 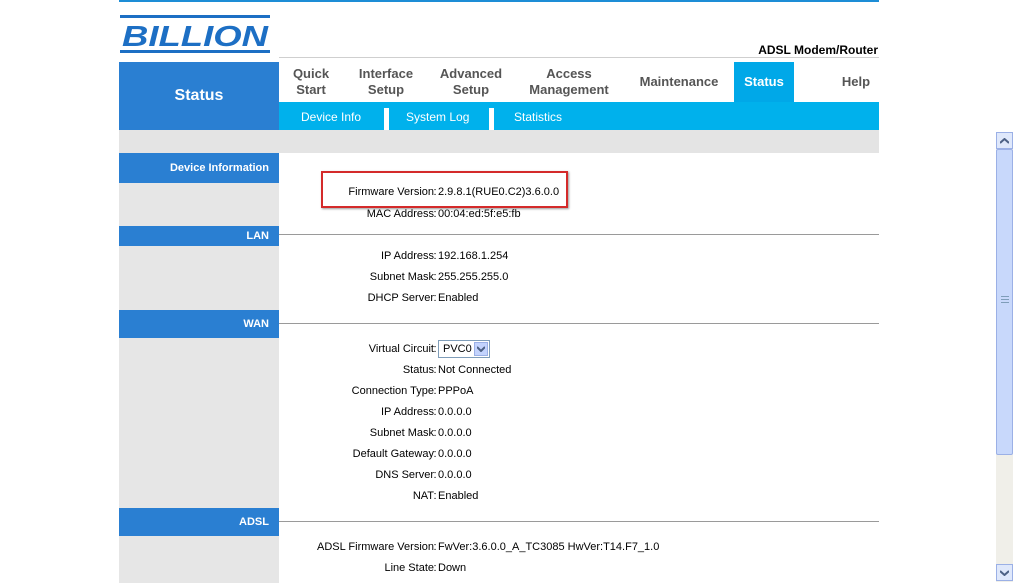 I want to click on row-label: MAC Address, so click(x=400, y=214).